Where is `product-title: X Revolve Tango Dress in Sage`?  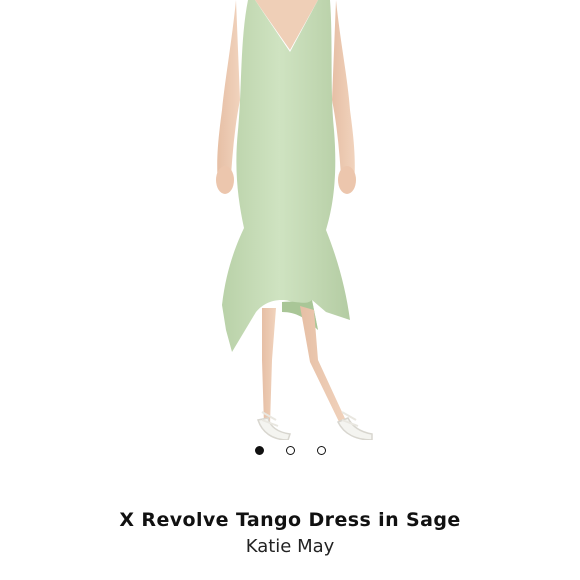 product-title: X Revolve Tango Dress in Sage is located at coordinates (290, 520).